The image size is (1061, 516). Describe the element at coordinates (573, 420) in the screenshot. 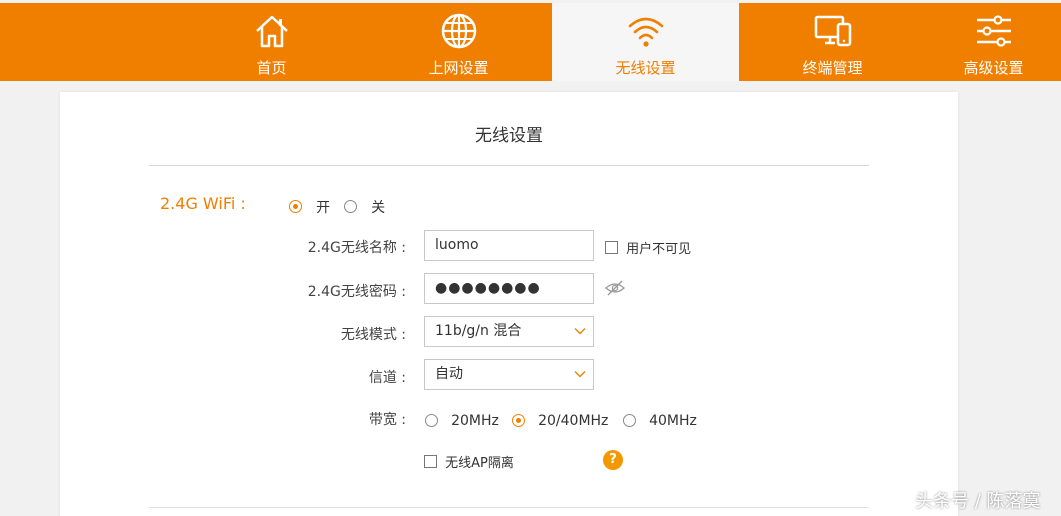

I see `bandwidth-2040-label: 20/40MHz` at that location.